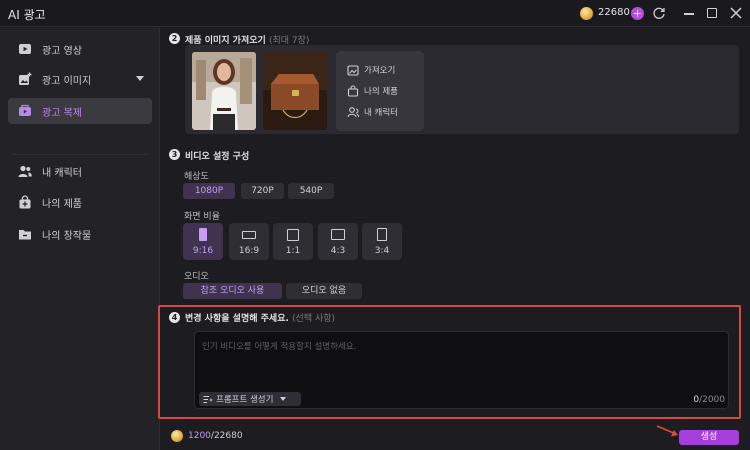 The image size is (750, 450). Describe the element at coordinates (689, 14) in the screenshot. I see `minimize-button` at that location.